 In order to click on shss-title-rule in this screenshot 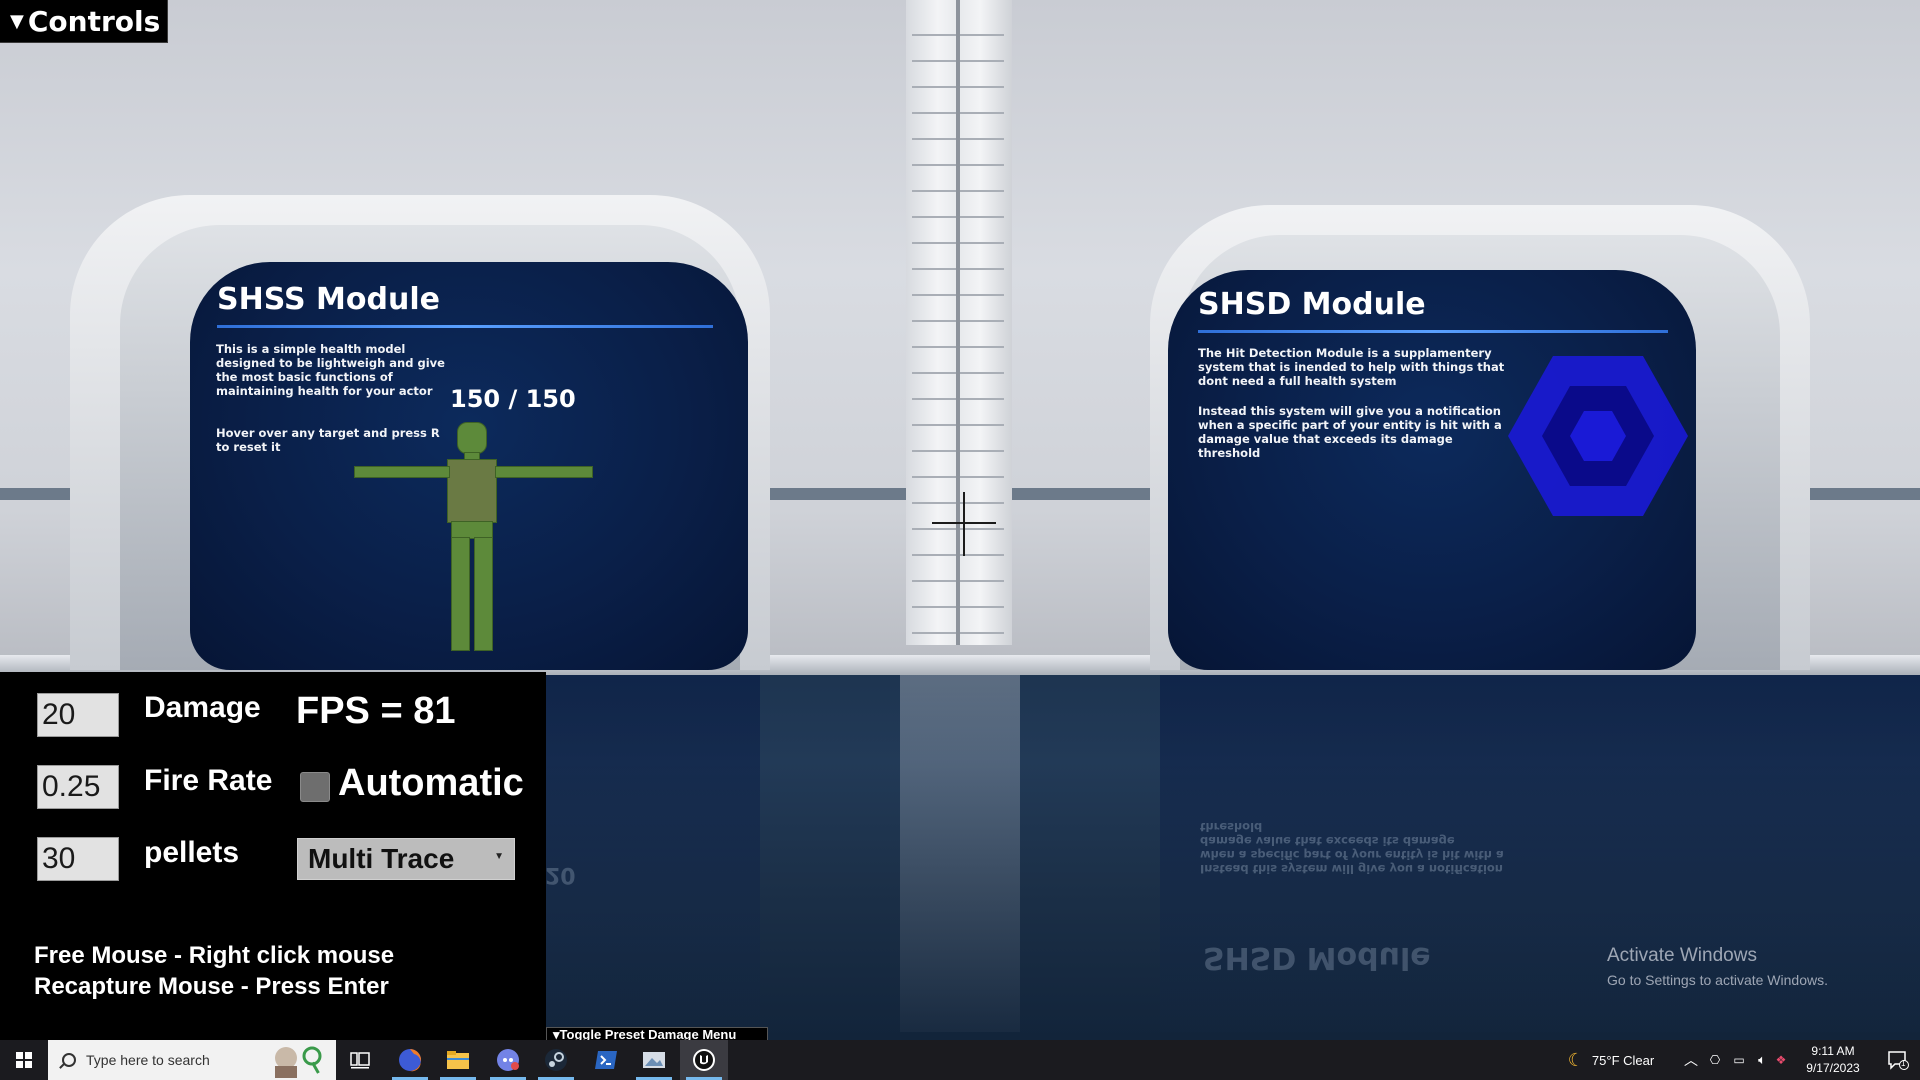, I will do `click(465, 326)`.